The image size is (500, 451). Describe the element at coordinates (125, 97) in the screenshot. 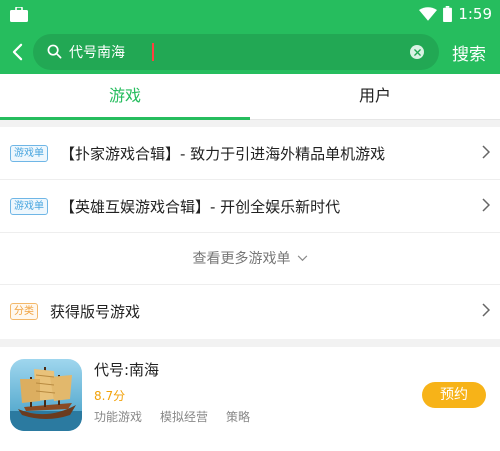

I see `tab-games: 游戏` at that location.